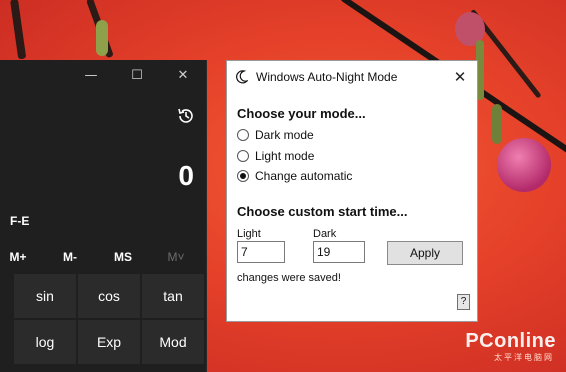 This screenshot has width=566, height=372. What do you see at coordinates (173, 342) in the screenshot?
I see `mod-button: Mod` at bounding box center [173, 342].